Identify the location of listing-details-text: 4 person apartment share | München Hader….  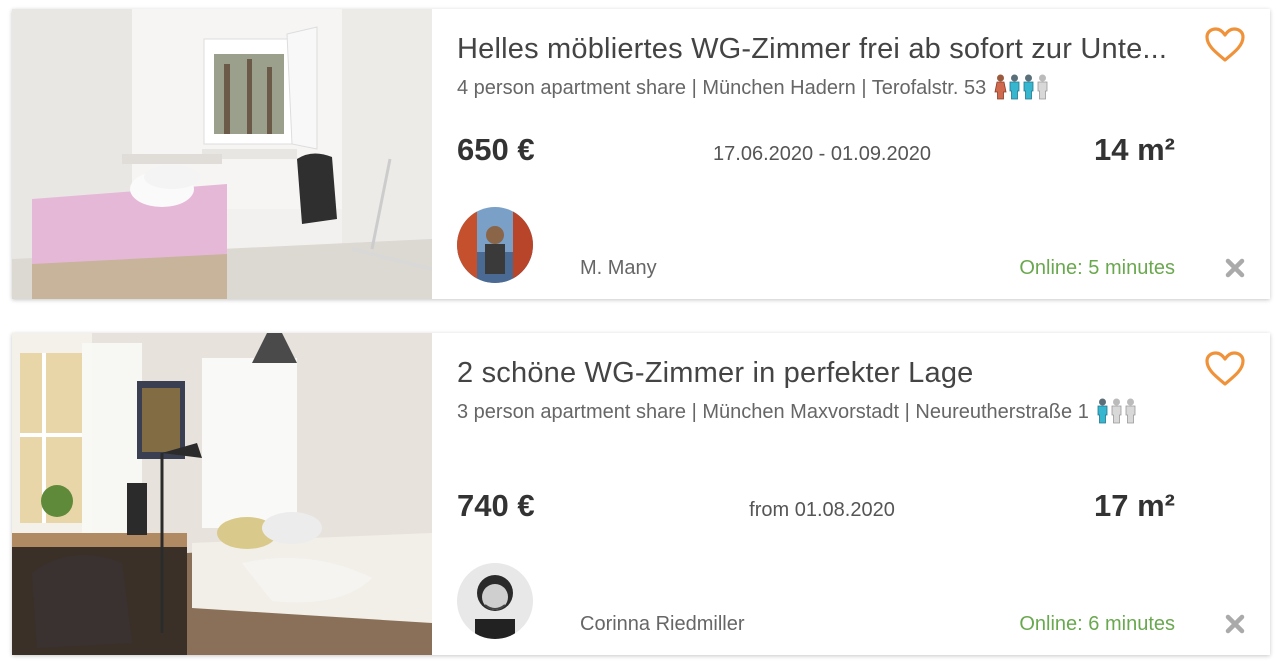
(722, 88).